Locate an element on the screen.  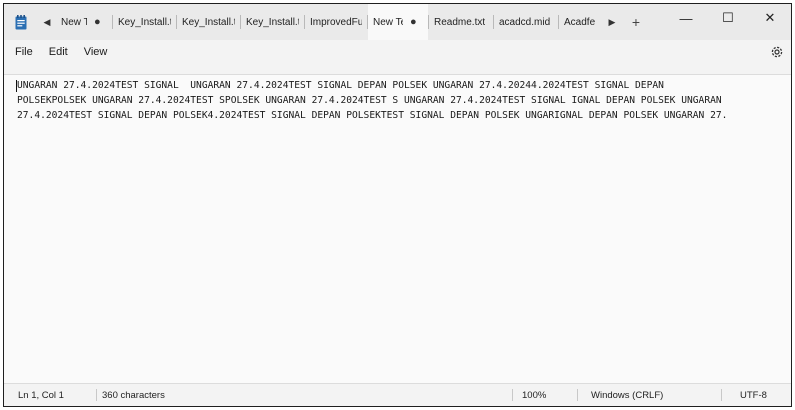
tab-scroll-left-button: ◀ is located at coordinates (47, 22).